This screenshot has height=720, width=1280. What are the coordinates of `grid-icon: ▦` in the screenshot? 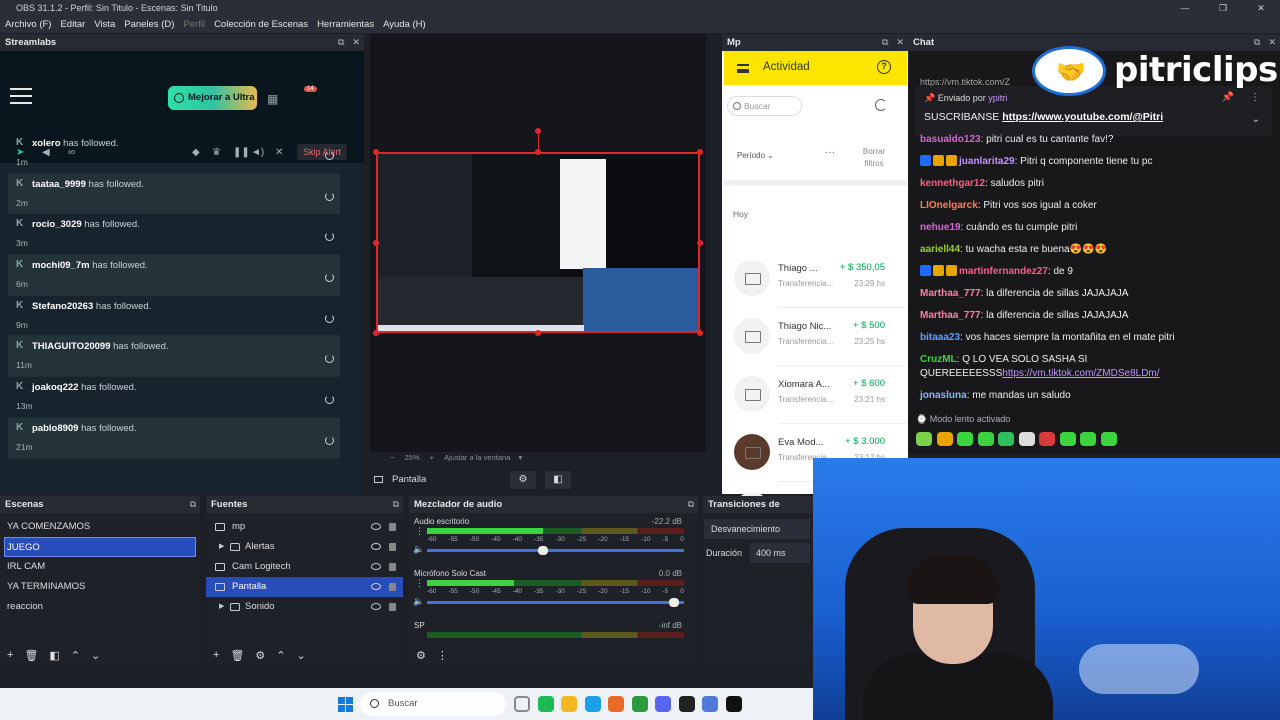 It's located at (272, 99).